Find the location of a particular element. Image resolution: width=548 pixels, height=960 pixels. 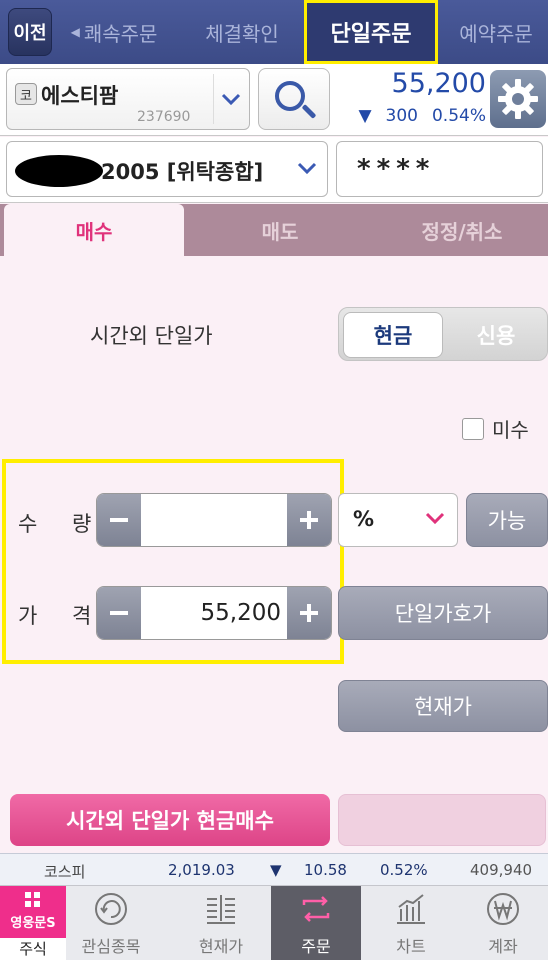

quantity-label: 수 량 is located at coordinates (62, 524).